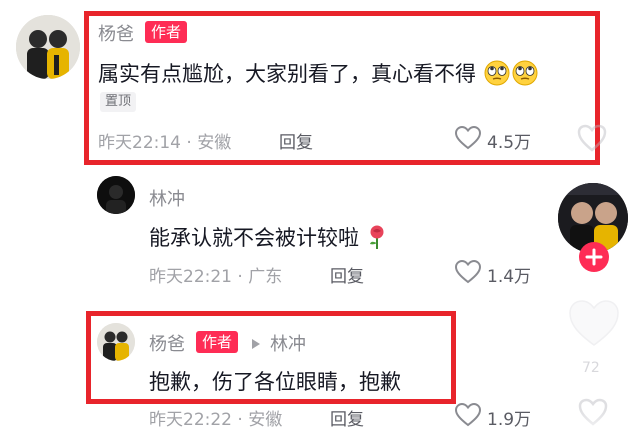 This screenshot has width=634, height=443. I want to click on comment-2-time: 昨天22:21, so click(190, 277).